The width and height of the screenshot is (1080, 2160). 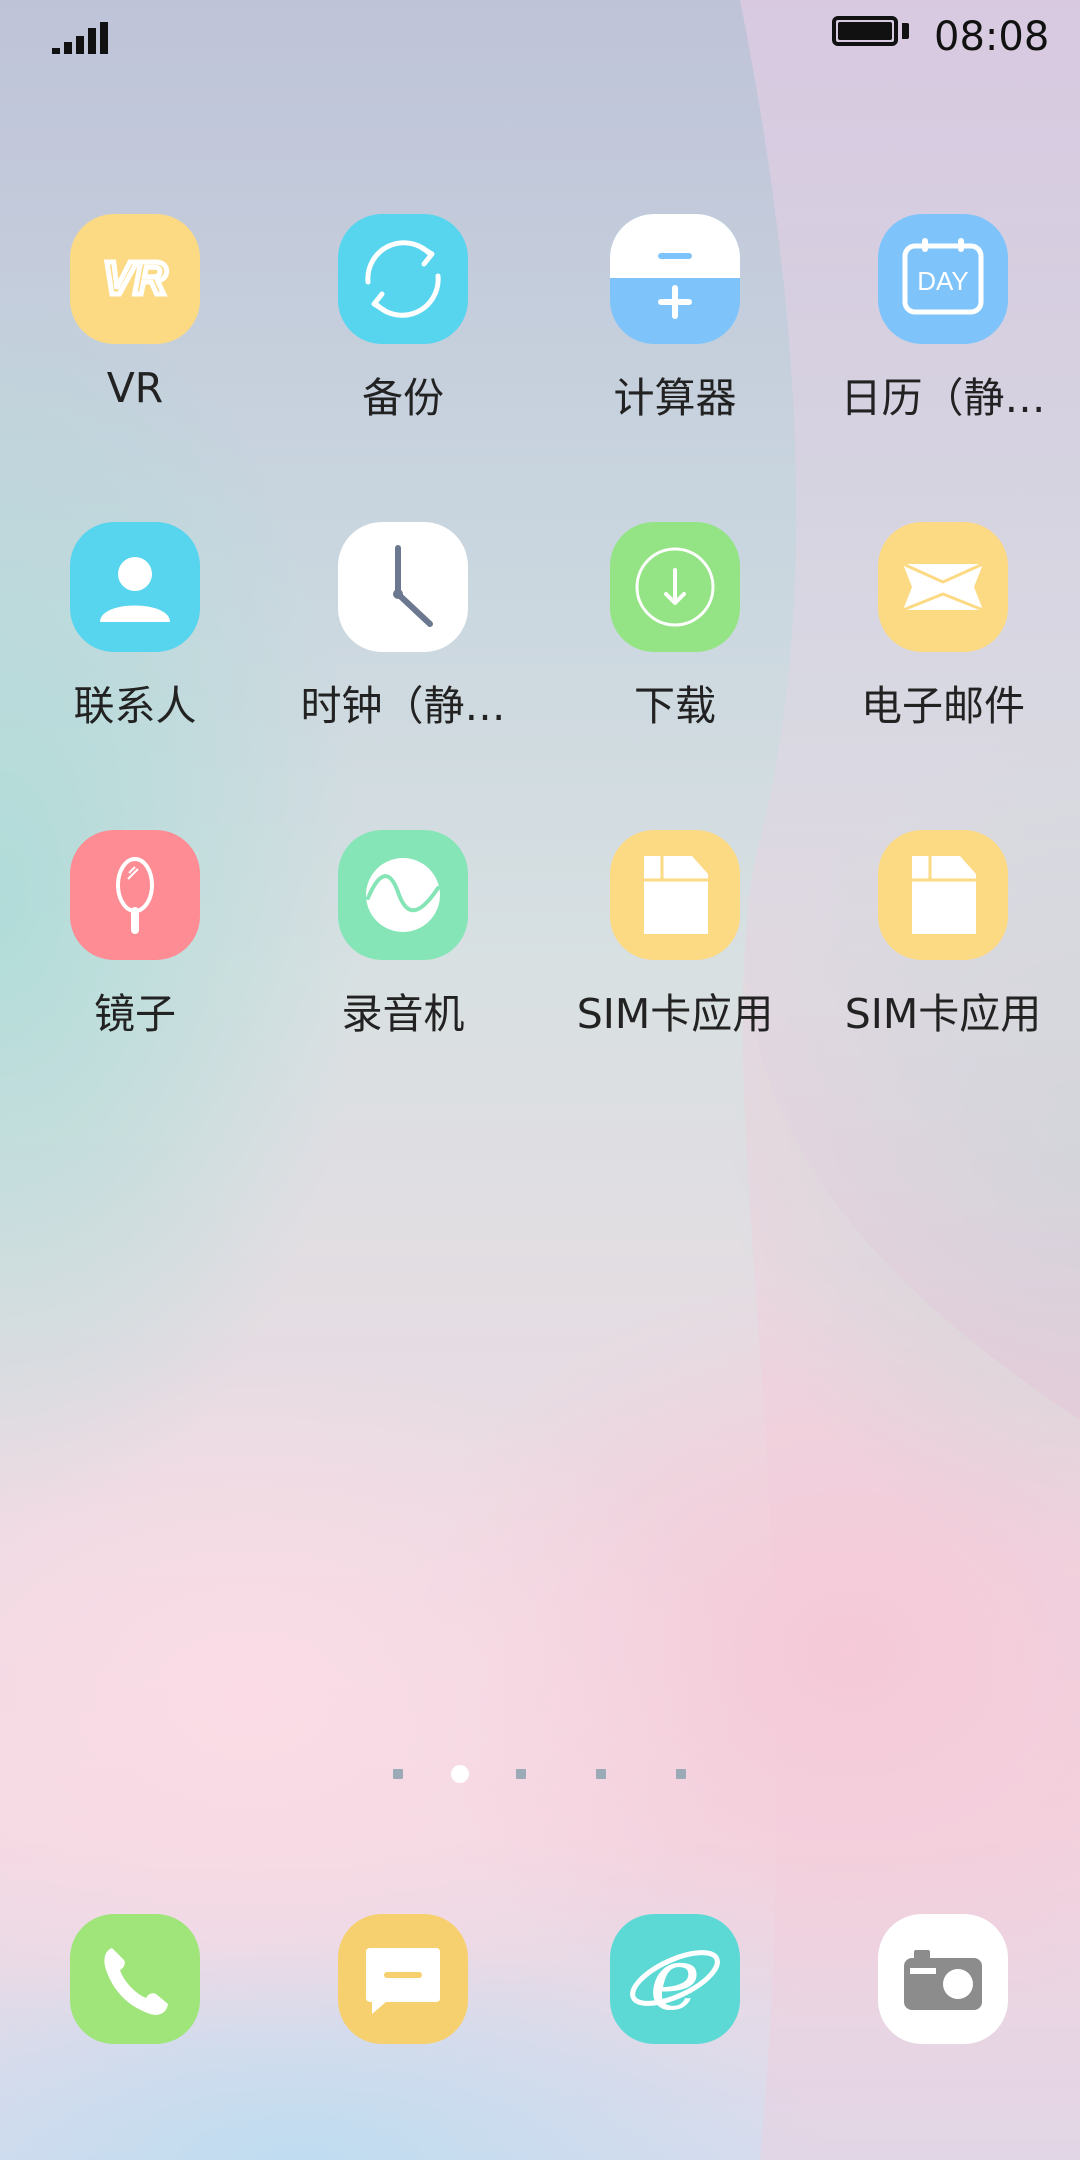 What do you see at coordinates (135, 587) in the screenshot?
I see `contact-person-icon` at bounding box center [135, 587].